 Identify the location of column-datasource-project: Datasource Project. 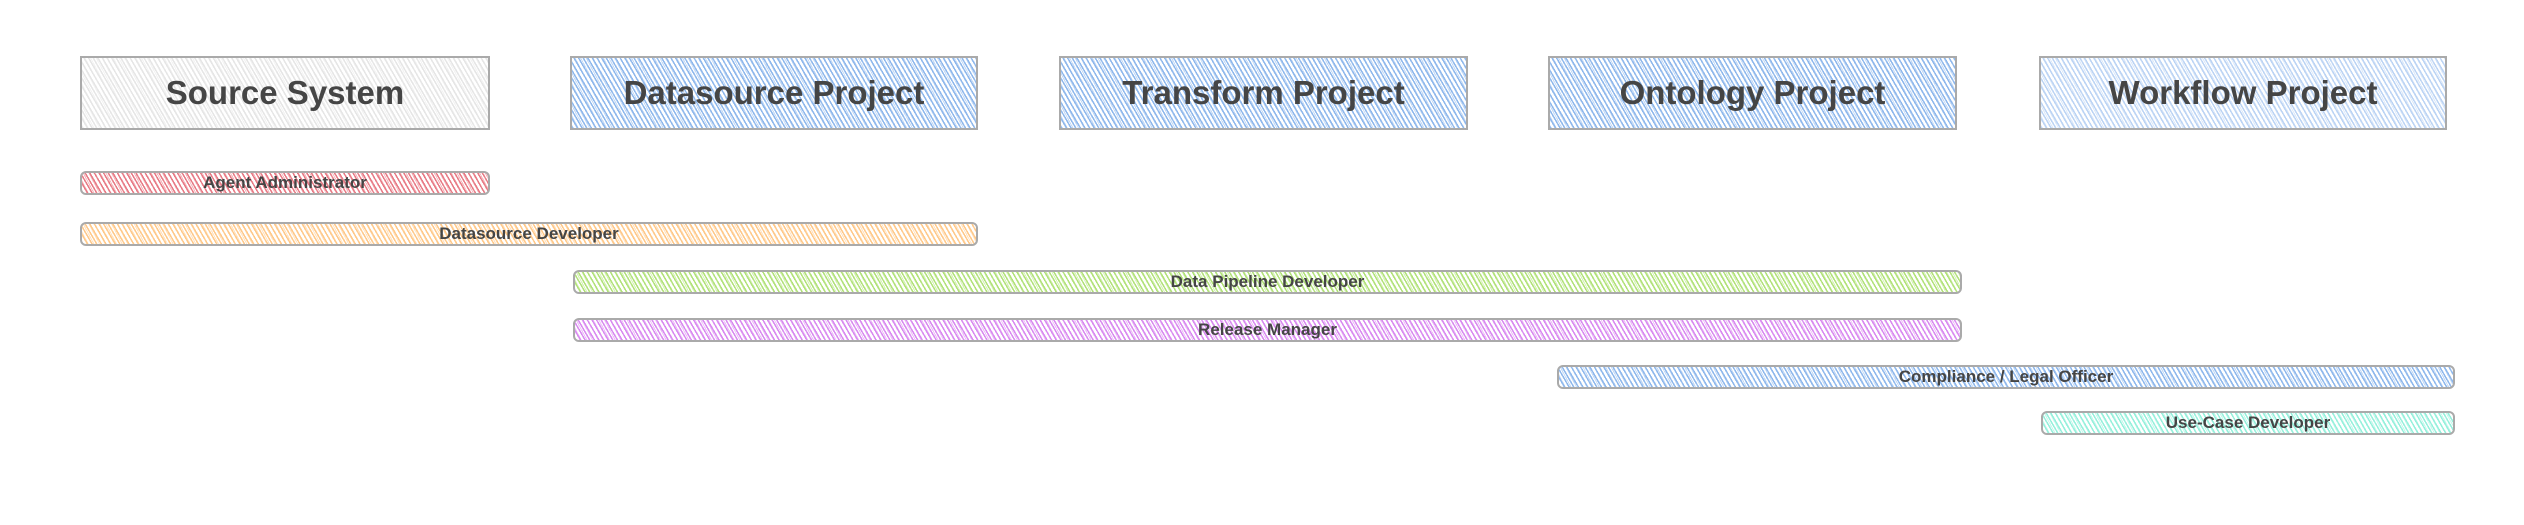
(774, 93).